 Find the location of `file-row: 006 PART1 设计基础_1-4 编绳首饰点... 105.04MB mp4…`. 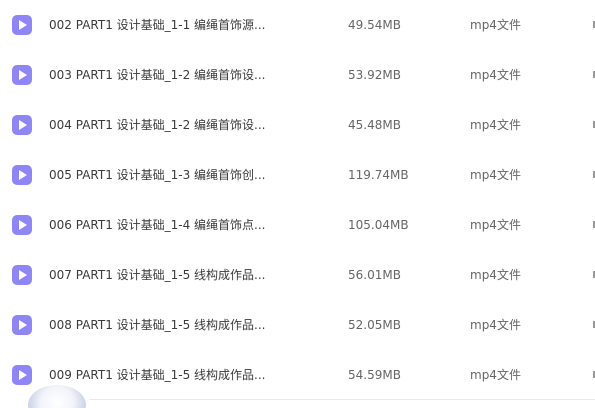

file-row: 006 PART1 设计基础_1-4 编绳首饰点... 105.04MB mp4… is located at coordinates (297, 225).